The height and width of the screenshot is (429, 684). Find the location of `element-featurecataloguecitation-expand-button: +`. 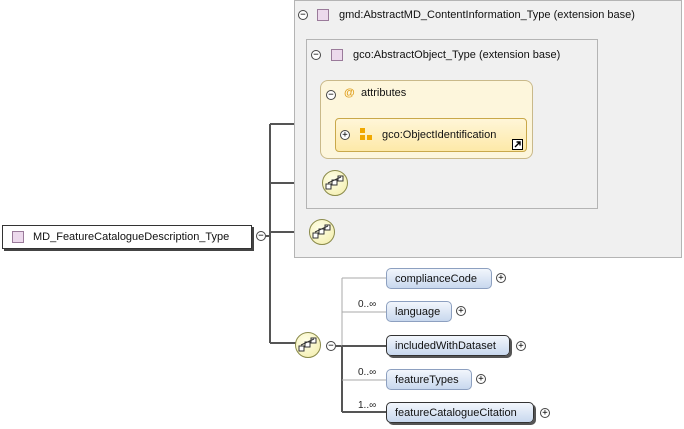

element-featurecataloguecitation-expand-button: + is located at coordinates (545, 413).